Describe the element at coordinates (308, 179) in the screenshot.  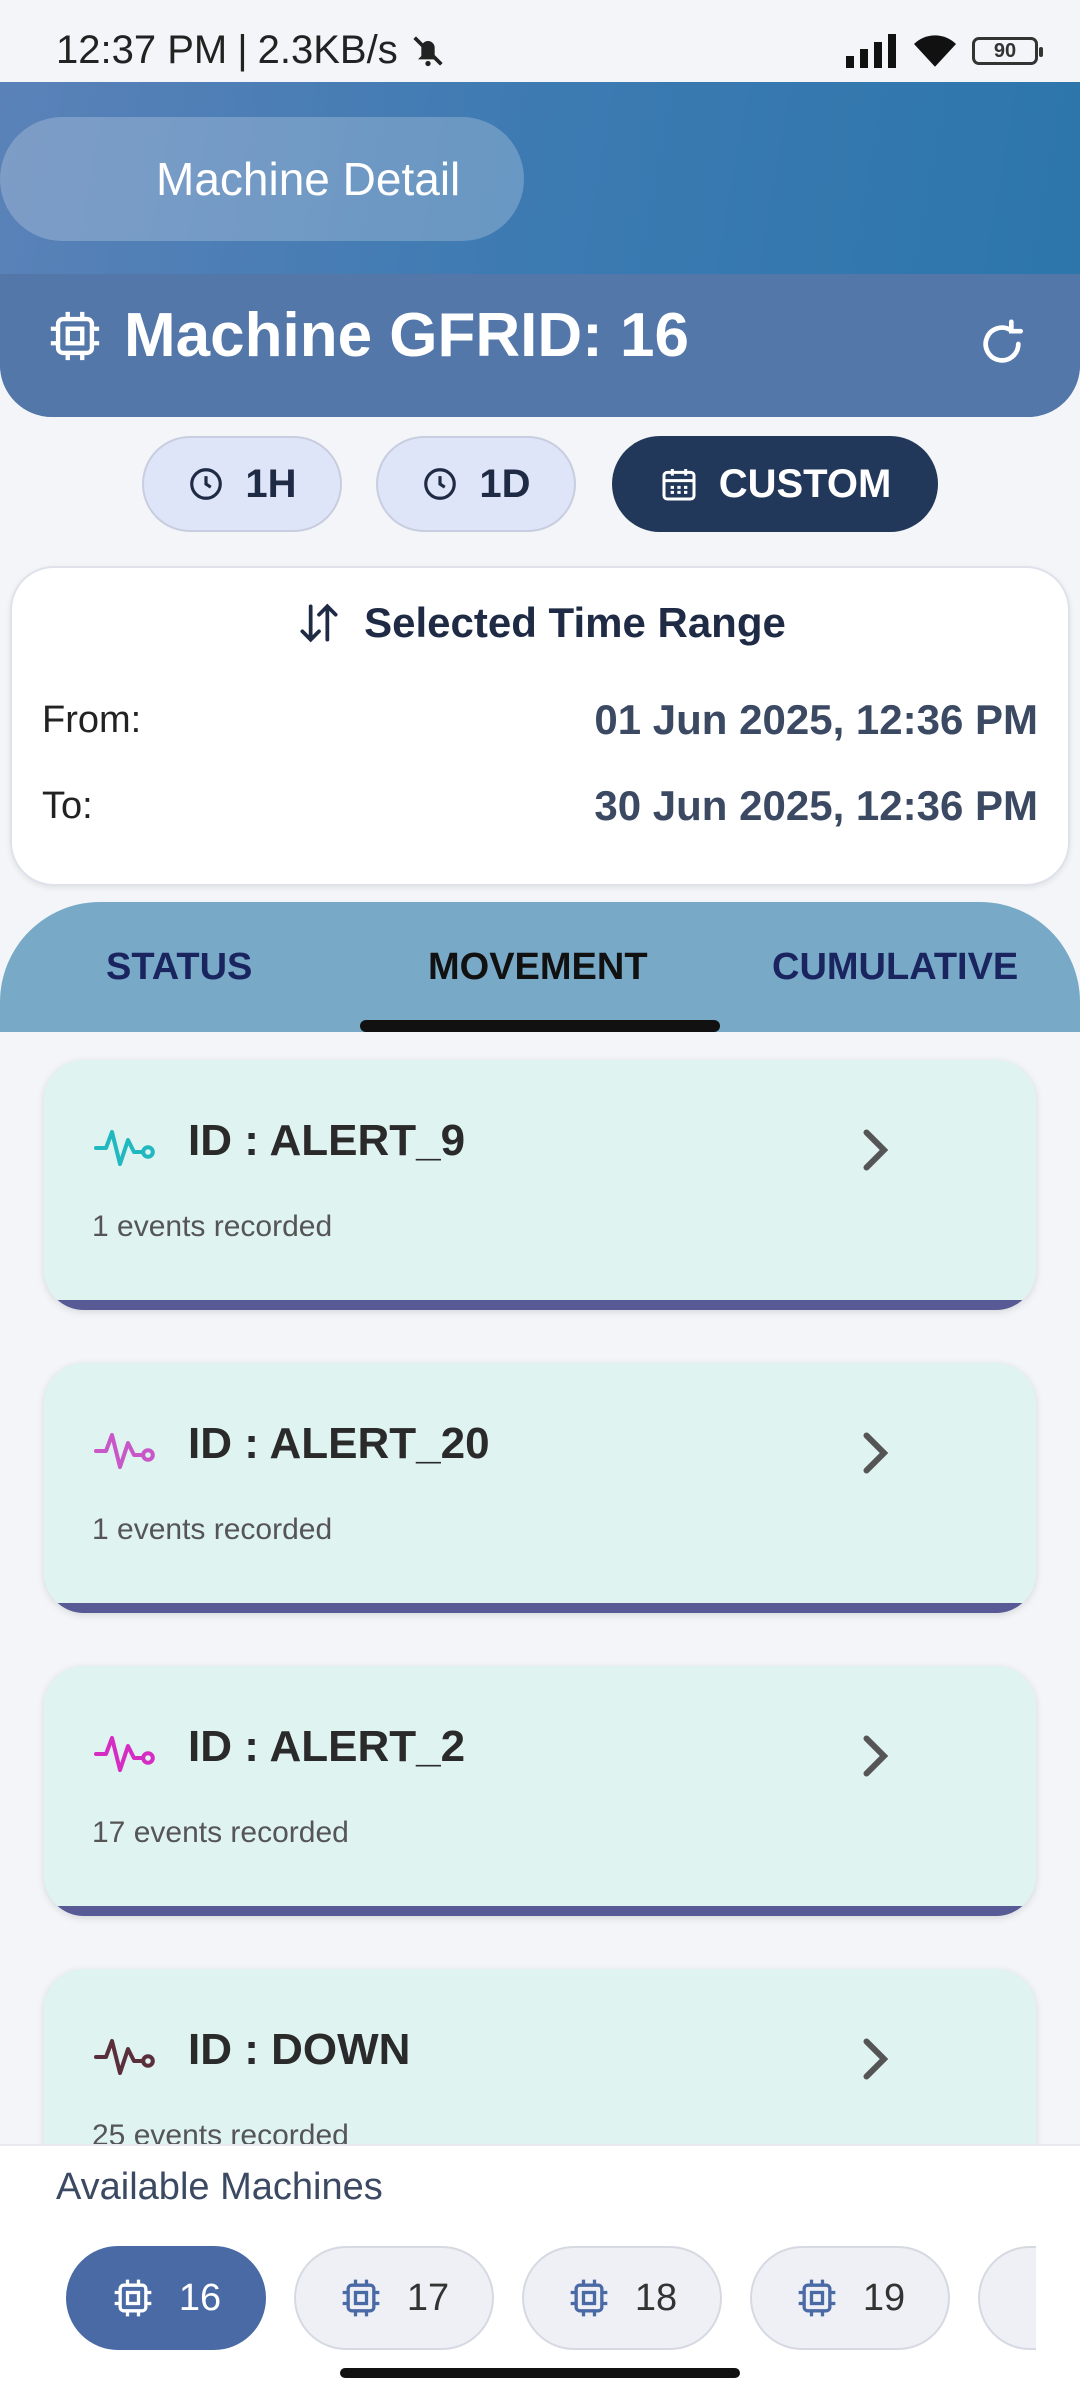
I see `page-title: Machine Detail` at that location.